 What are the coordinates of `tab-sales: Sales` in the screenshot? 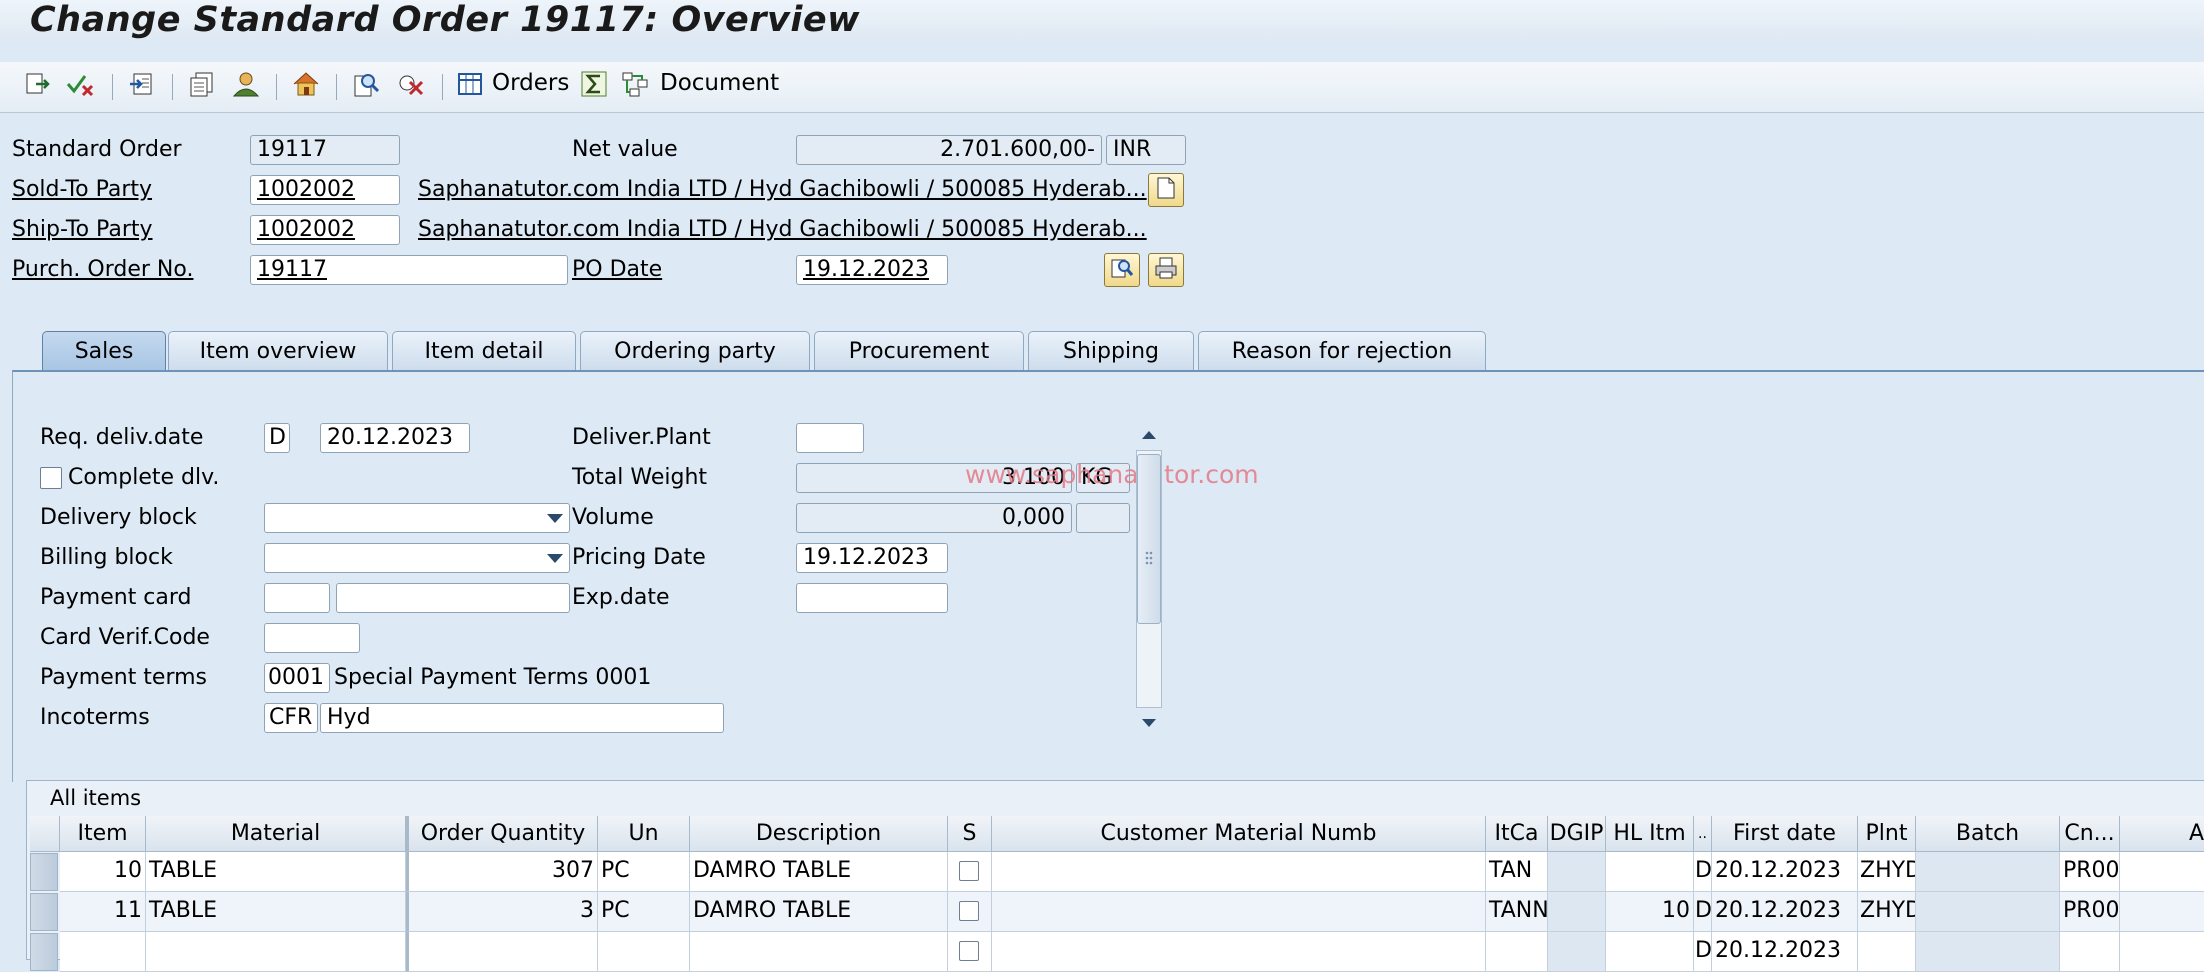 It's located at (104, 351).